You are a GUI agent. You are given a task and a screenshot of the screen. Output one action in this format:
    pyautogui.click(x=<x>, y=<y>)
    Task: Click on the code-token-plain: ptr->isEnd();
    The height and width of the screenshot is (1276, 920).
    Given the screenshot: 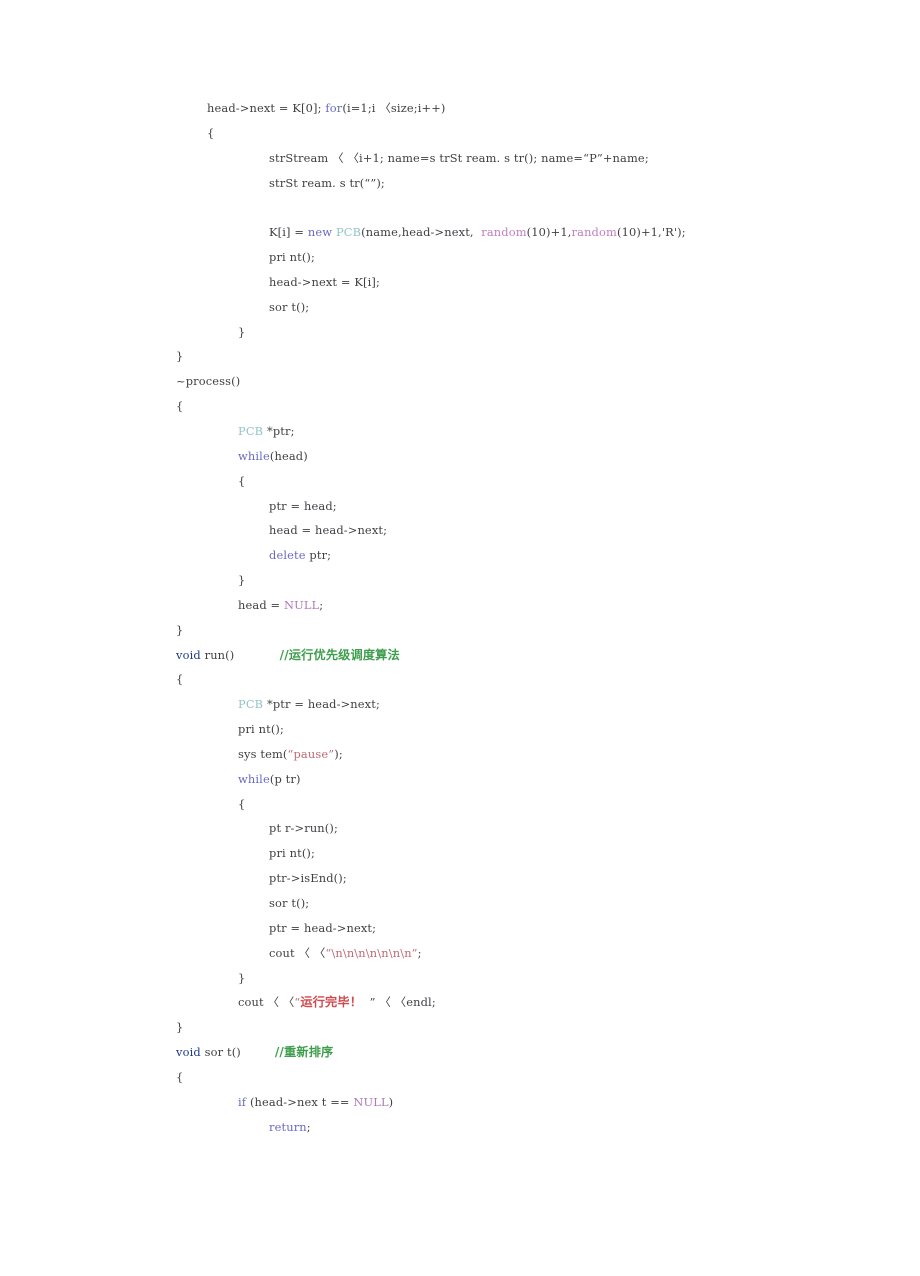 What is the action you would take?
    pyautogui.click(x=308, y=878)
    